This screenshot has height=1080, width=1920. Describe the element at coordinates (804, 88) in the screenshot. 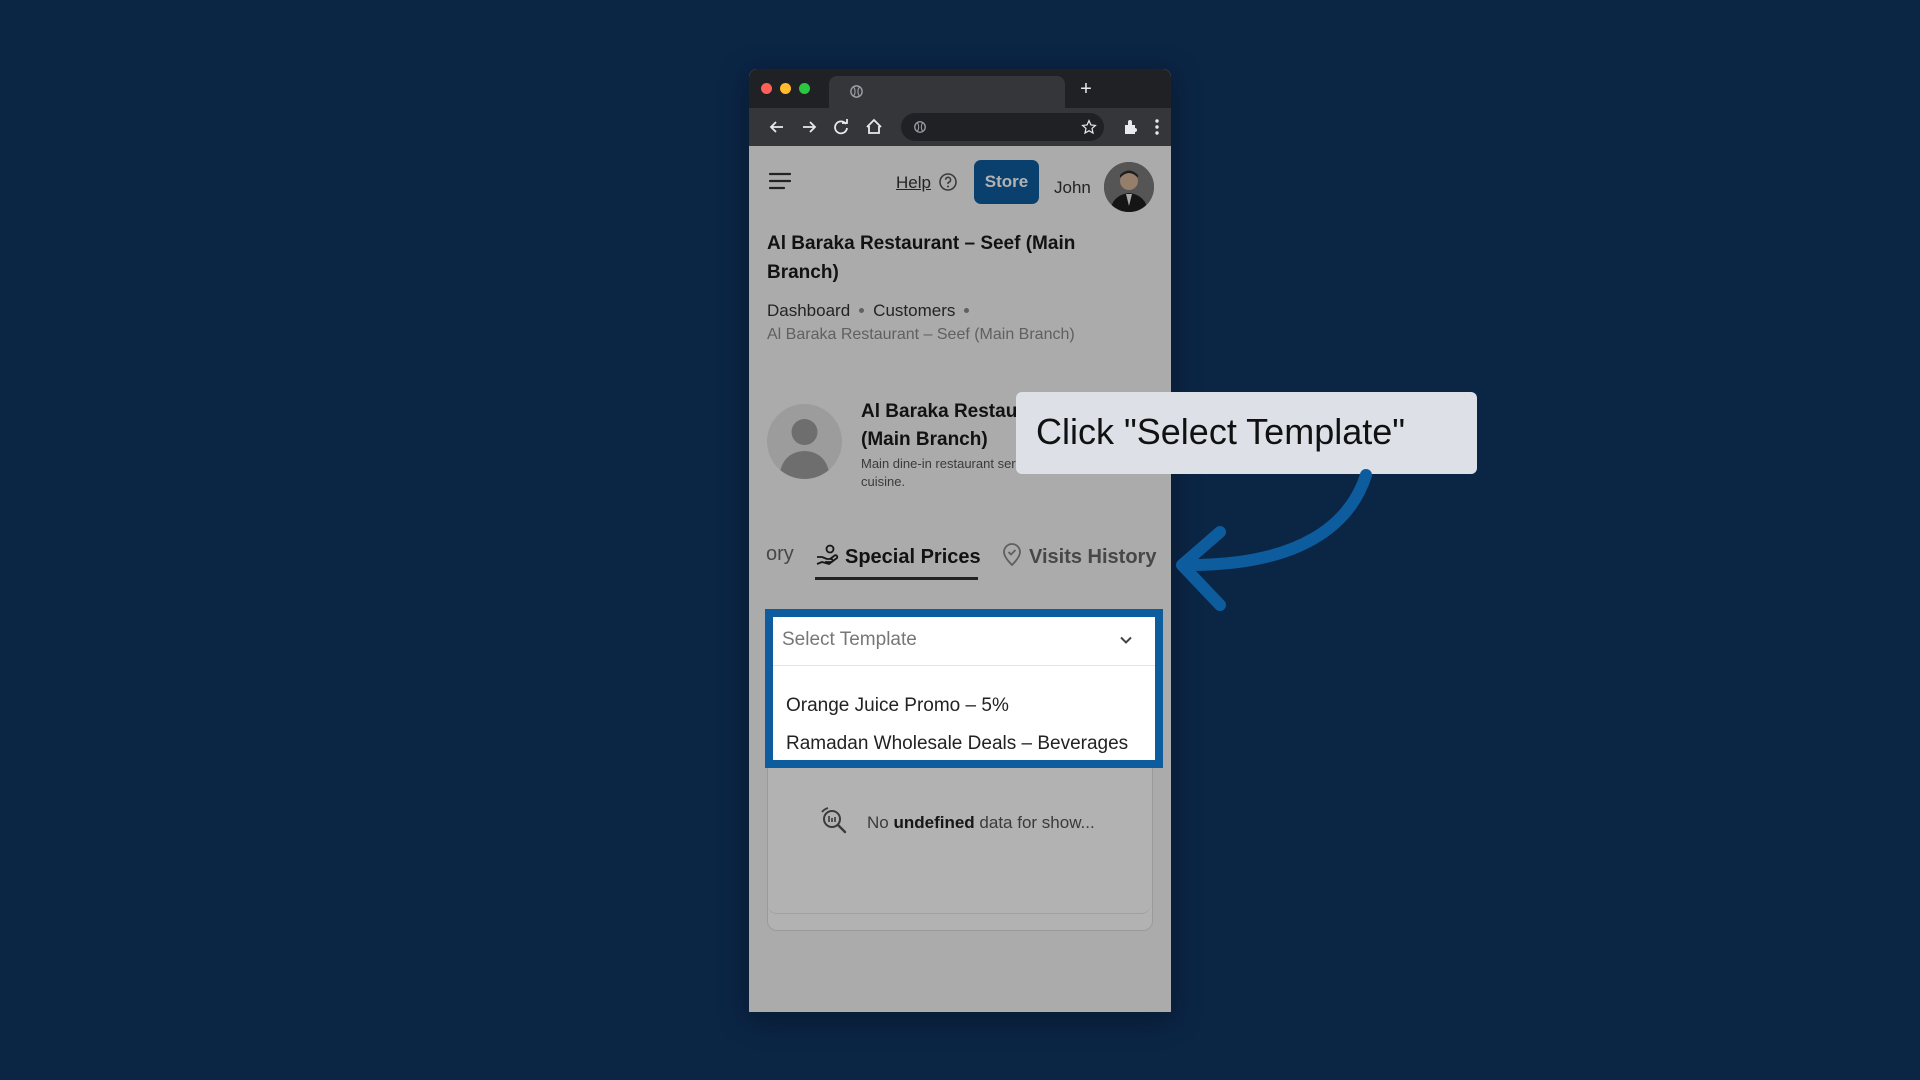

I see `maximize-window-button` at that location.